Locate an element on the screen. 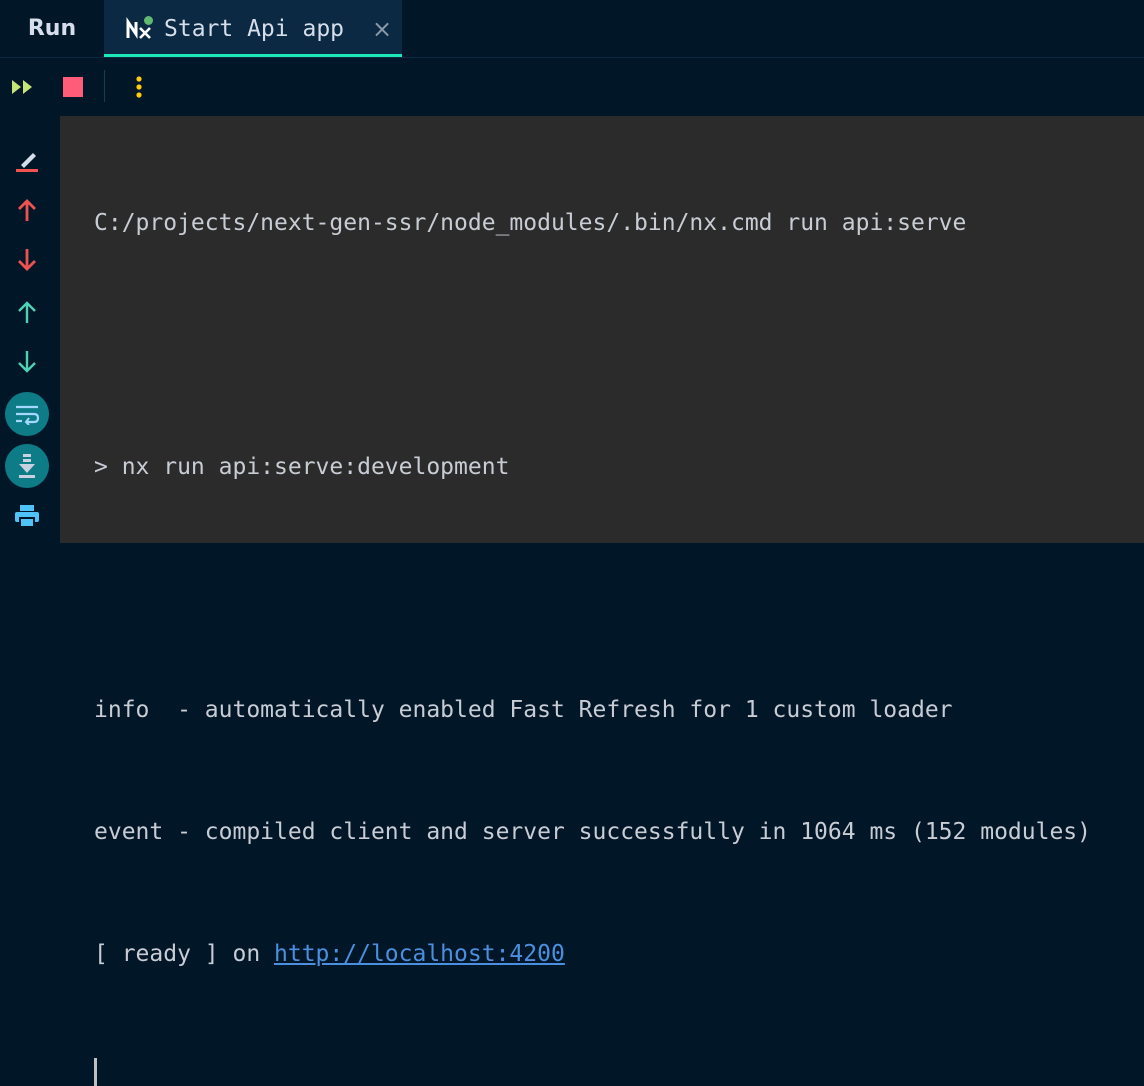 This screenshot has width=1144, height=1086. tab-bar: Run Start Api app × is located at coordinates (572, 29).